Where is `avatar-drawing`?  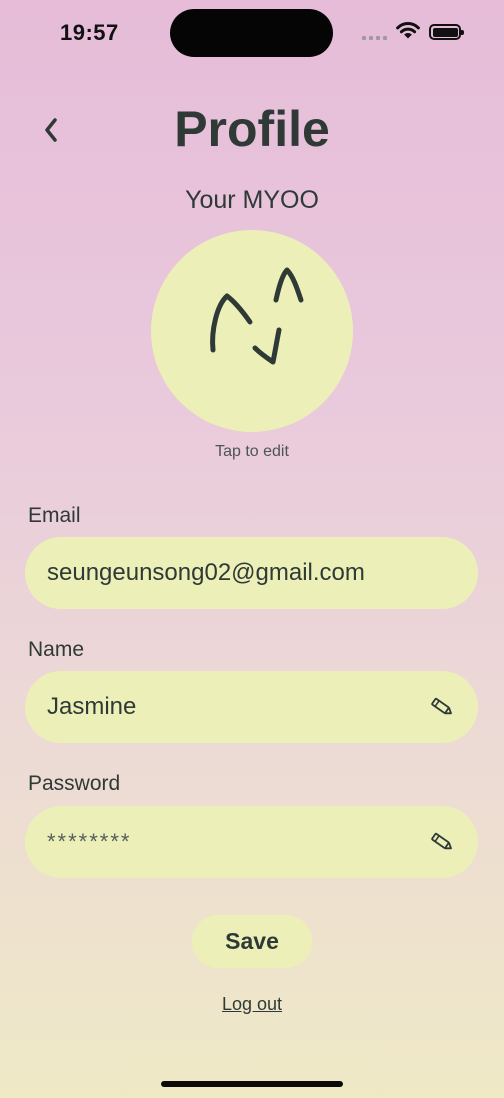 avatar-drawing is located at coordinates (257, 316).